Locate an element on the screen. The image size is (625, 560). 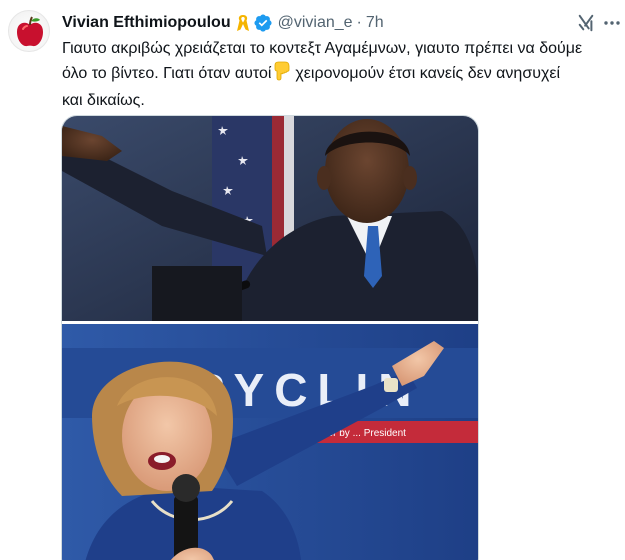
grok-button is located at coordinates (586, 23).